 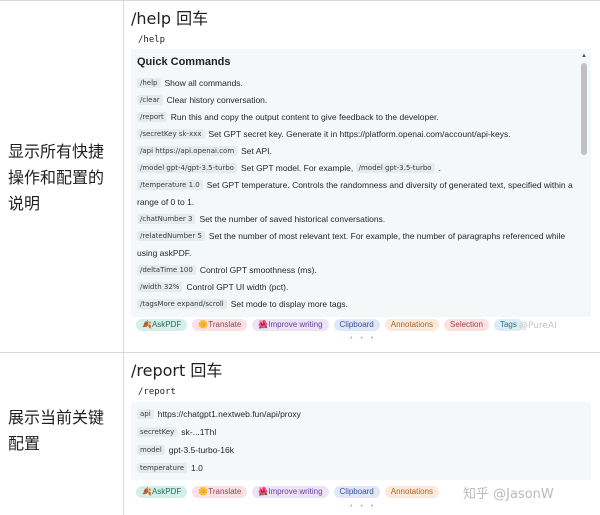 I want to click on row-content: /help 回车 /help, so click(x=362, y=26).